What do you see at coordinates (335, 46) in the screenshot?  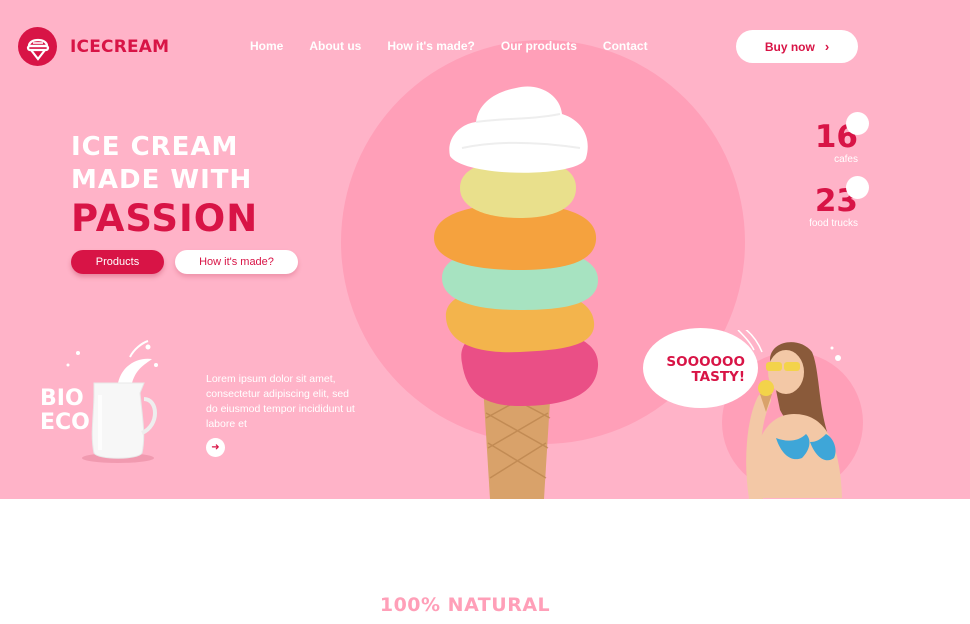 I see `nav-about-us: About us` at bounding box center [335, 46].